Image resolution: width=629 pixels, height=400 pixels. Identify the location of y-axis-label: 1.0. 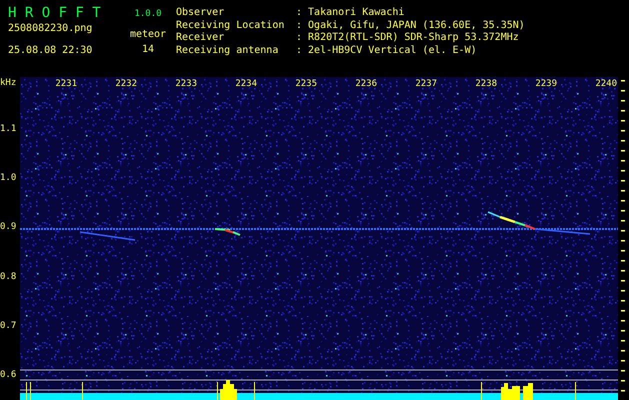
(8, 178).